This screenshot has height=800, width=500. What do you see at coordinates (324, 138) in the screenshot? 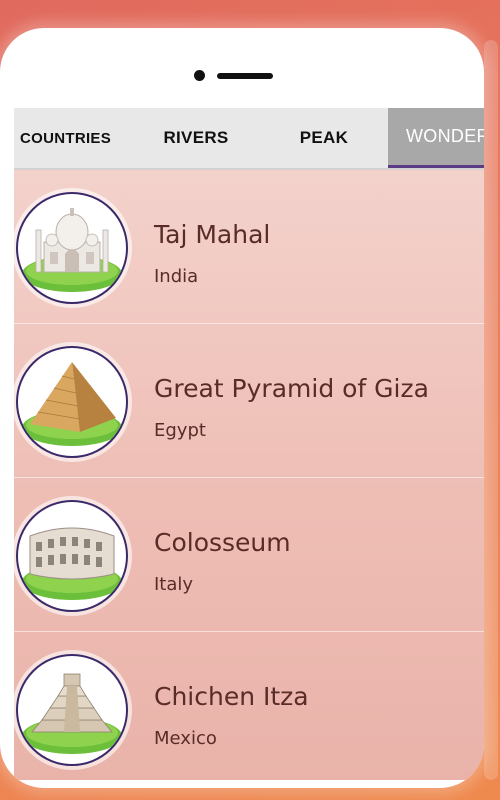
I see `tab-peak: PEAK` at bounding box center [324, 138].